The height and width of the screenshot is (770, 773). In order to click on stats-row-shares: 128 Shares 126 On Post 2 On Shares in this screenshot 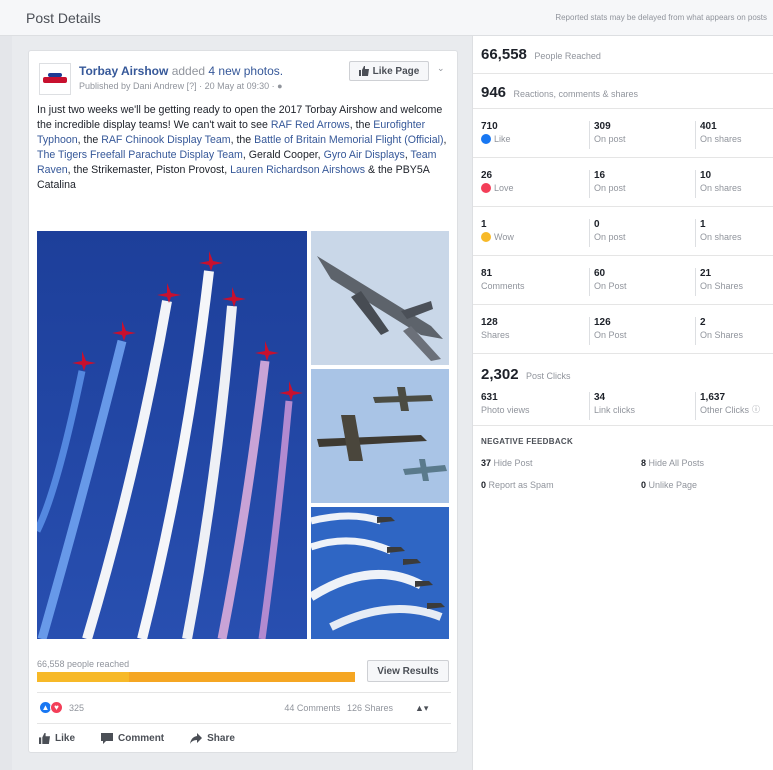, I will do `click(623, 329)`.